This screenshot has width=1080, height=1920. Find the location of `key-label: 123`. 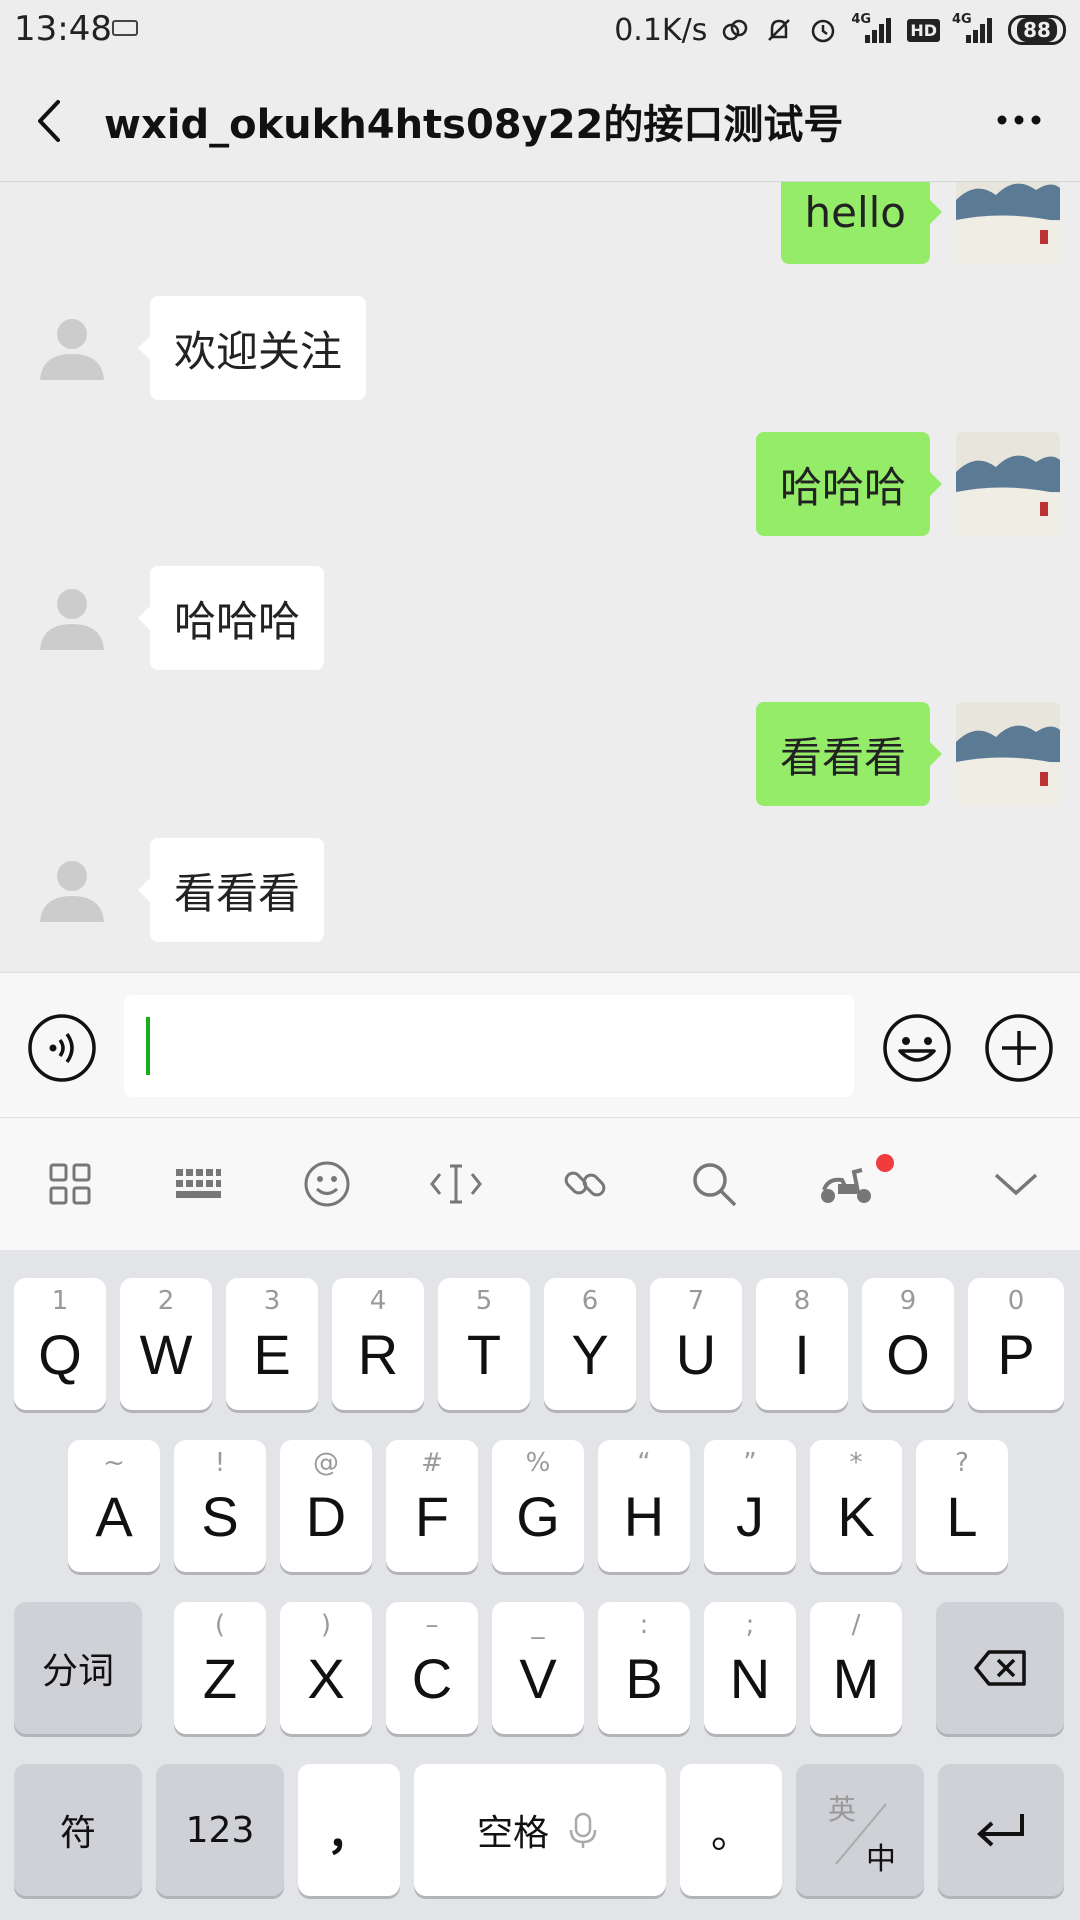

key-label: 123 is located at coordinates (220, 1830).